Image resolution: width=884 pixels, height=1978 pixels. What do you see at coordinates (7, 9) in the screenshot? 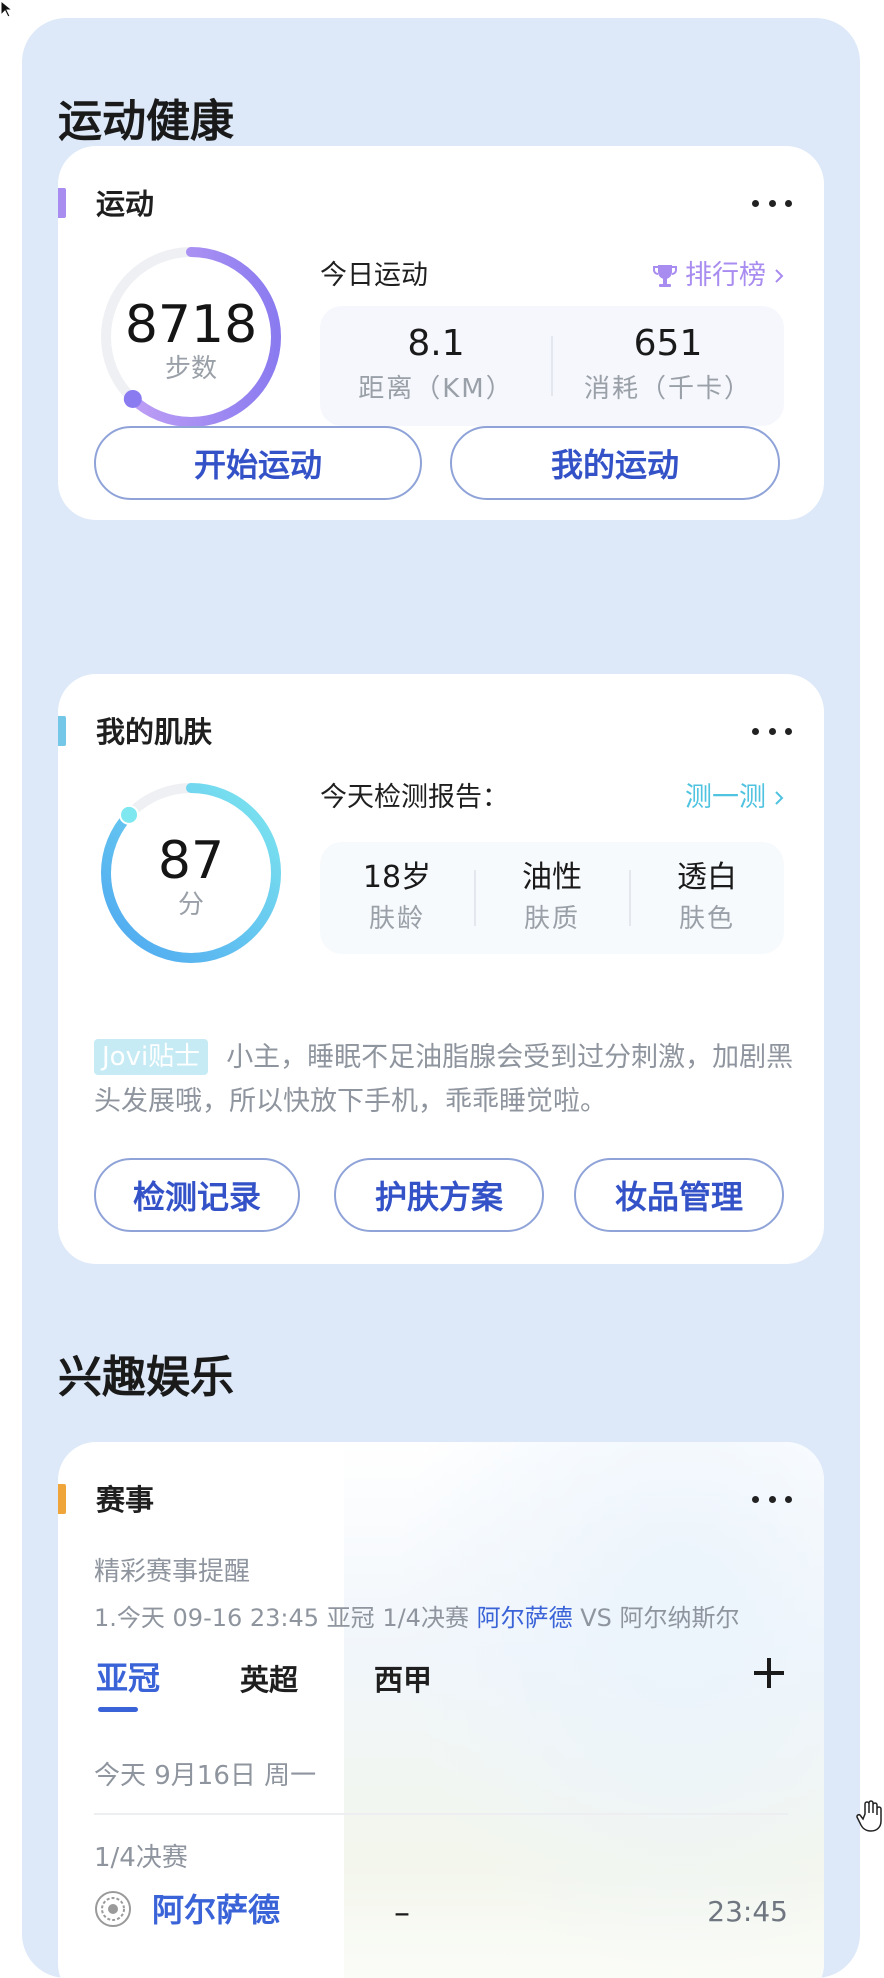
I see `mouse-pointer-icon` at bounding box center [7, 9].